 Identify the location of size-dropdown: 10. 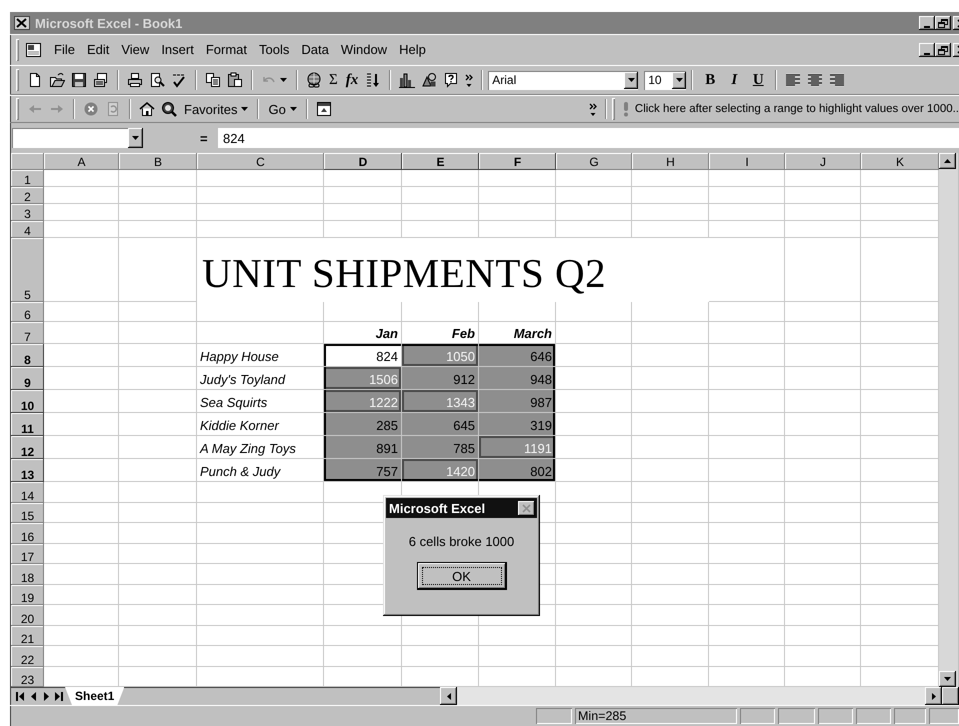
(665, 80).